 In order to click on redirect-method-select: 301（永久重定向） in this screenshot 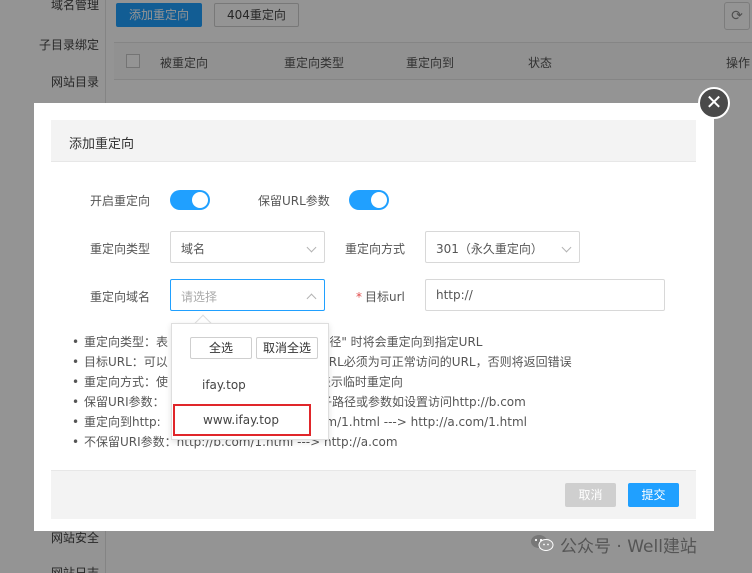, I will do `click(502, 247)`.